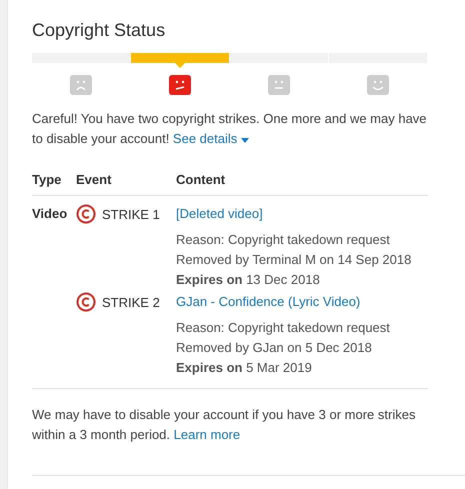 This screenshot has height=489, width=465. What do you see at coordinates (378, 85) in the screenshot?
I see `happy-face-icon` at bounding box center [378, 85].